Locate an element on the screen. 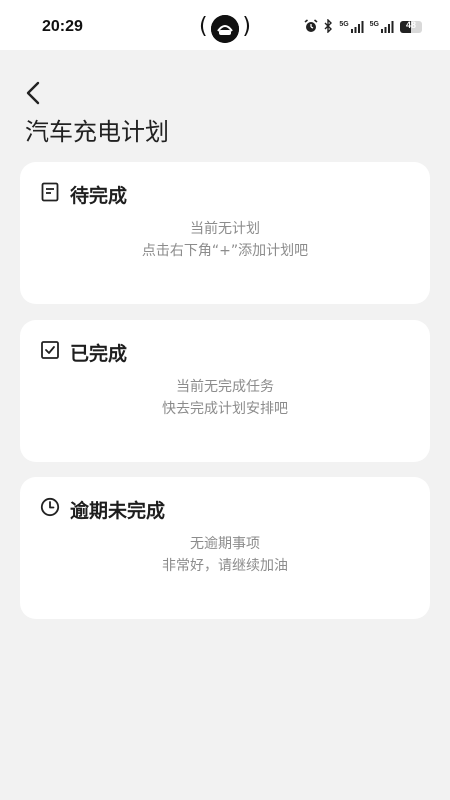 The width and height of the screenshot is (450, 800). status-icons: 5G 5G 48 is located at coordinates (363, 27).